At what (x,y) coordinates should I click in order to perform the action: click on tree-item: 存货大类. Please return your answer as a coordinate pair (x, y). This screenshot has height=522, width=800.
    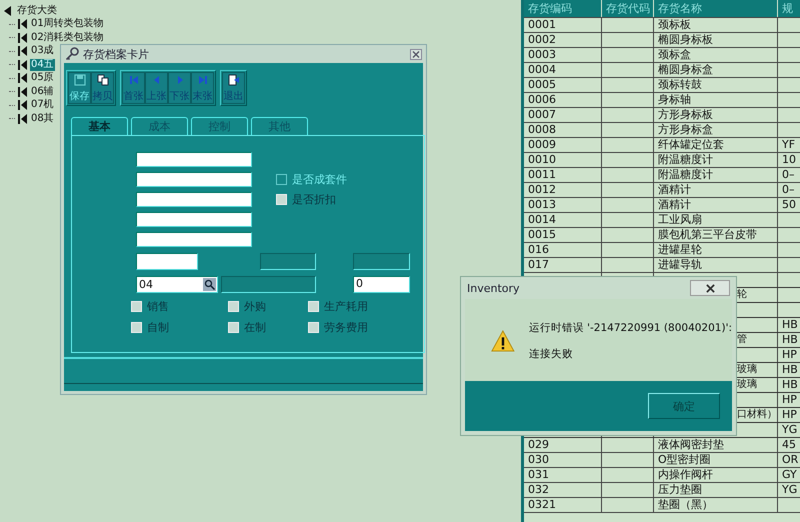
    Looking at the image, I should click on (37, 10).